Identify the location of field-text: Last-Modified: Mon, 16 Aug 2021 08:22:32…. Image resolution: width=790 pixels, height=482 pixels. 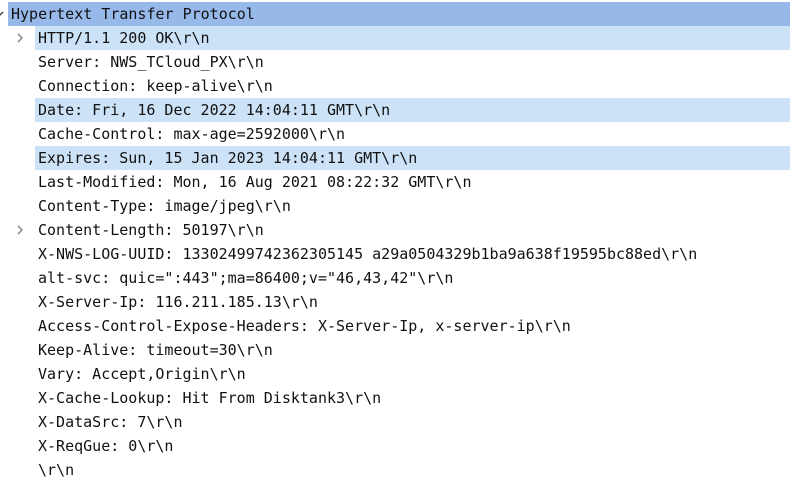
(255, 182).